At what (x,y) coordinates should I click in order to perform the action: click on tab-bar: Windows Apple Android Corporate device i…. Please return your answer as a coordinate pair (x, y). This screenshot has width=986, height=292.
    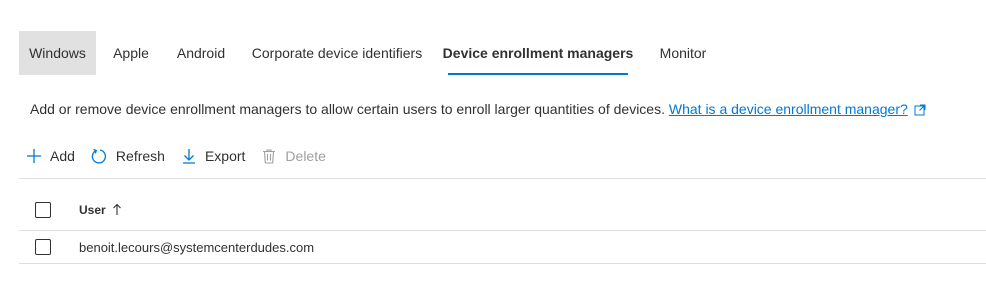
    Looking at the image, I should click on (373, 53).